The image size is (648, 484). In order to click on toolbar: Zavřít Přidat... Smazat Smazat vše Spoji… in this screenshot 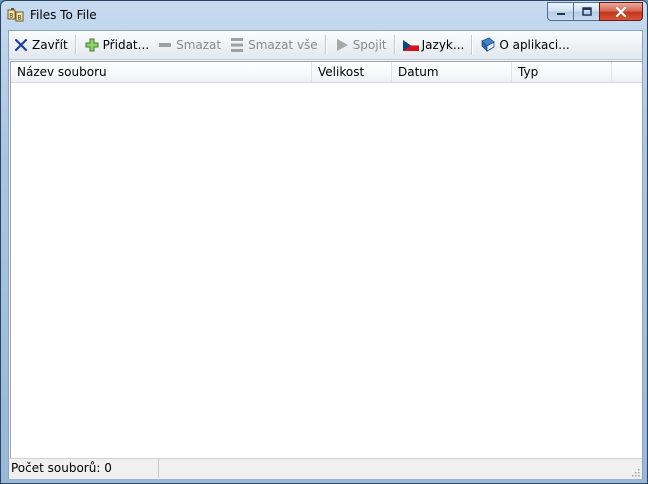, I will do `click(325, 45)`.